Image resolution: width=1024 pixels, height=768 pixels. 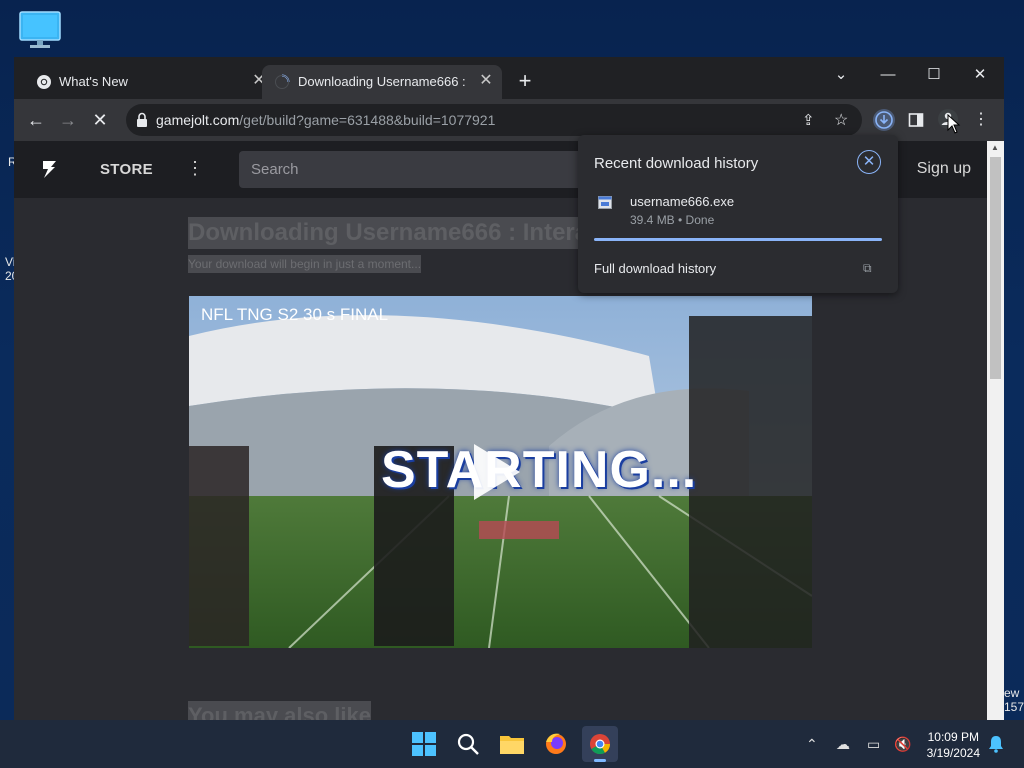 I want to click on open-external-icon: ⧉, so click(x=867, y=268).